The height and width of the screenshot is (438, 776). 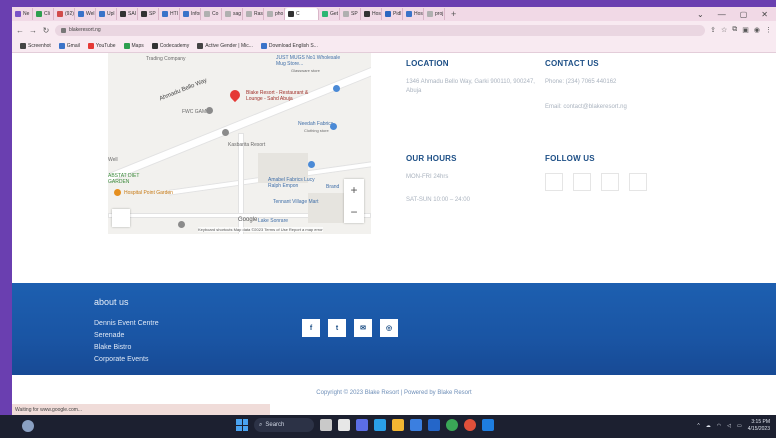 What do you see at coordinates (126, 324) in the screenshot?
I see `footer-link: Dennis Event Centre` at bounding box center [126, 324].